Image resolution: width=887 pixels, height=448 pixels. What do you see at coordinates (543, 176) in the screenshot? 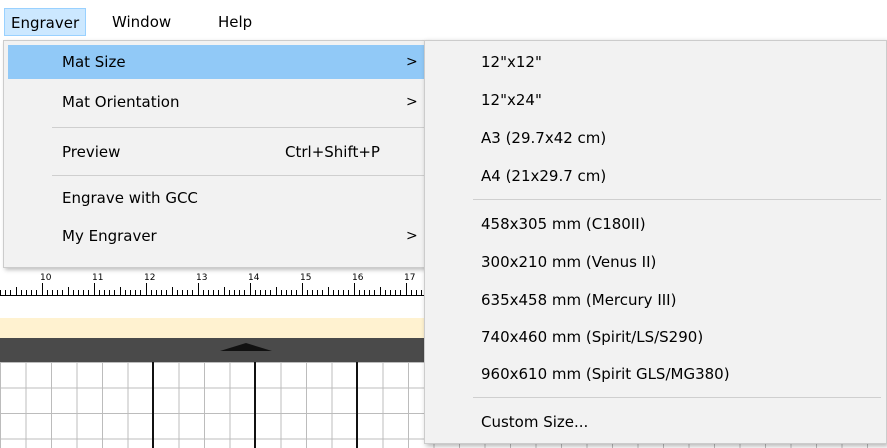
I see `mat-size-a4: A4 (21x29.7 cm)` at bounding box center [543, 176].